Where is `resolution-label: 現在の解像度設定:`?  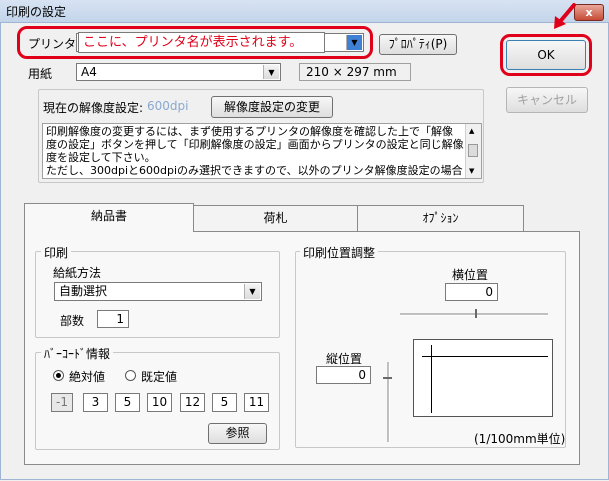 resolution-label: 現在の解像度設定: is located at coordinates (93, 108).